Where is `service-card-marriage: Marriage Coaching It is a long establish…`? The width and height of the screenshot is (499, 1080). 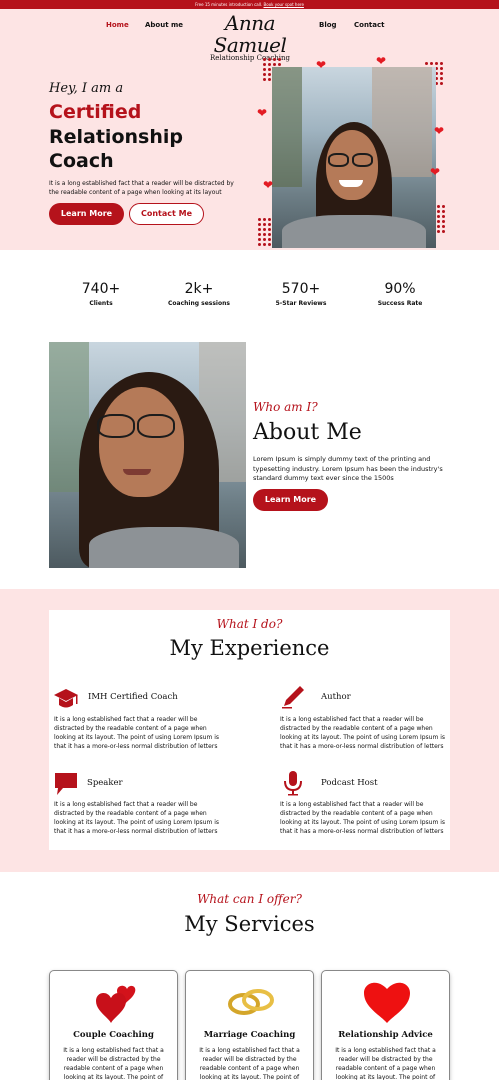
service-card-marriage: Marriage Coaching It is a long establish… is located at coordinates (249, 1025).